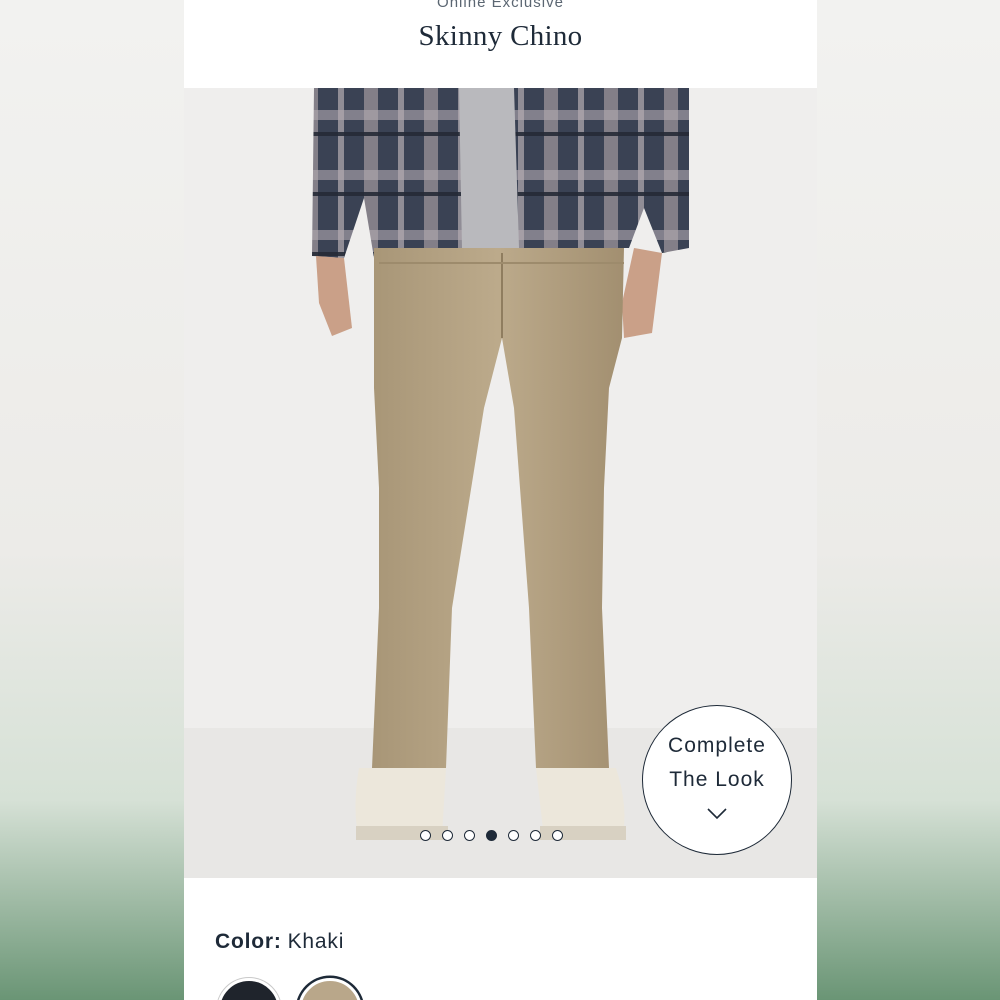 This screenshot has width=1000, height=1000. What do you see at coordinates (500, 36) in the screenshot?
I see `product-title: Skinny Chino` at bounding box center [500, 36].